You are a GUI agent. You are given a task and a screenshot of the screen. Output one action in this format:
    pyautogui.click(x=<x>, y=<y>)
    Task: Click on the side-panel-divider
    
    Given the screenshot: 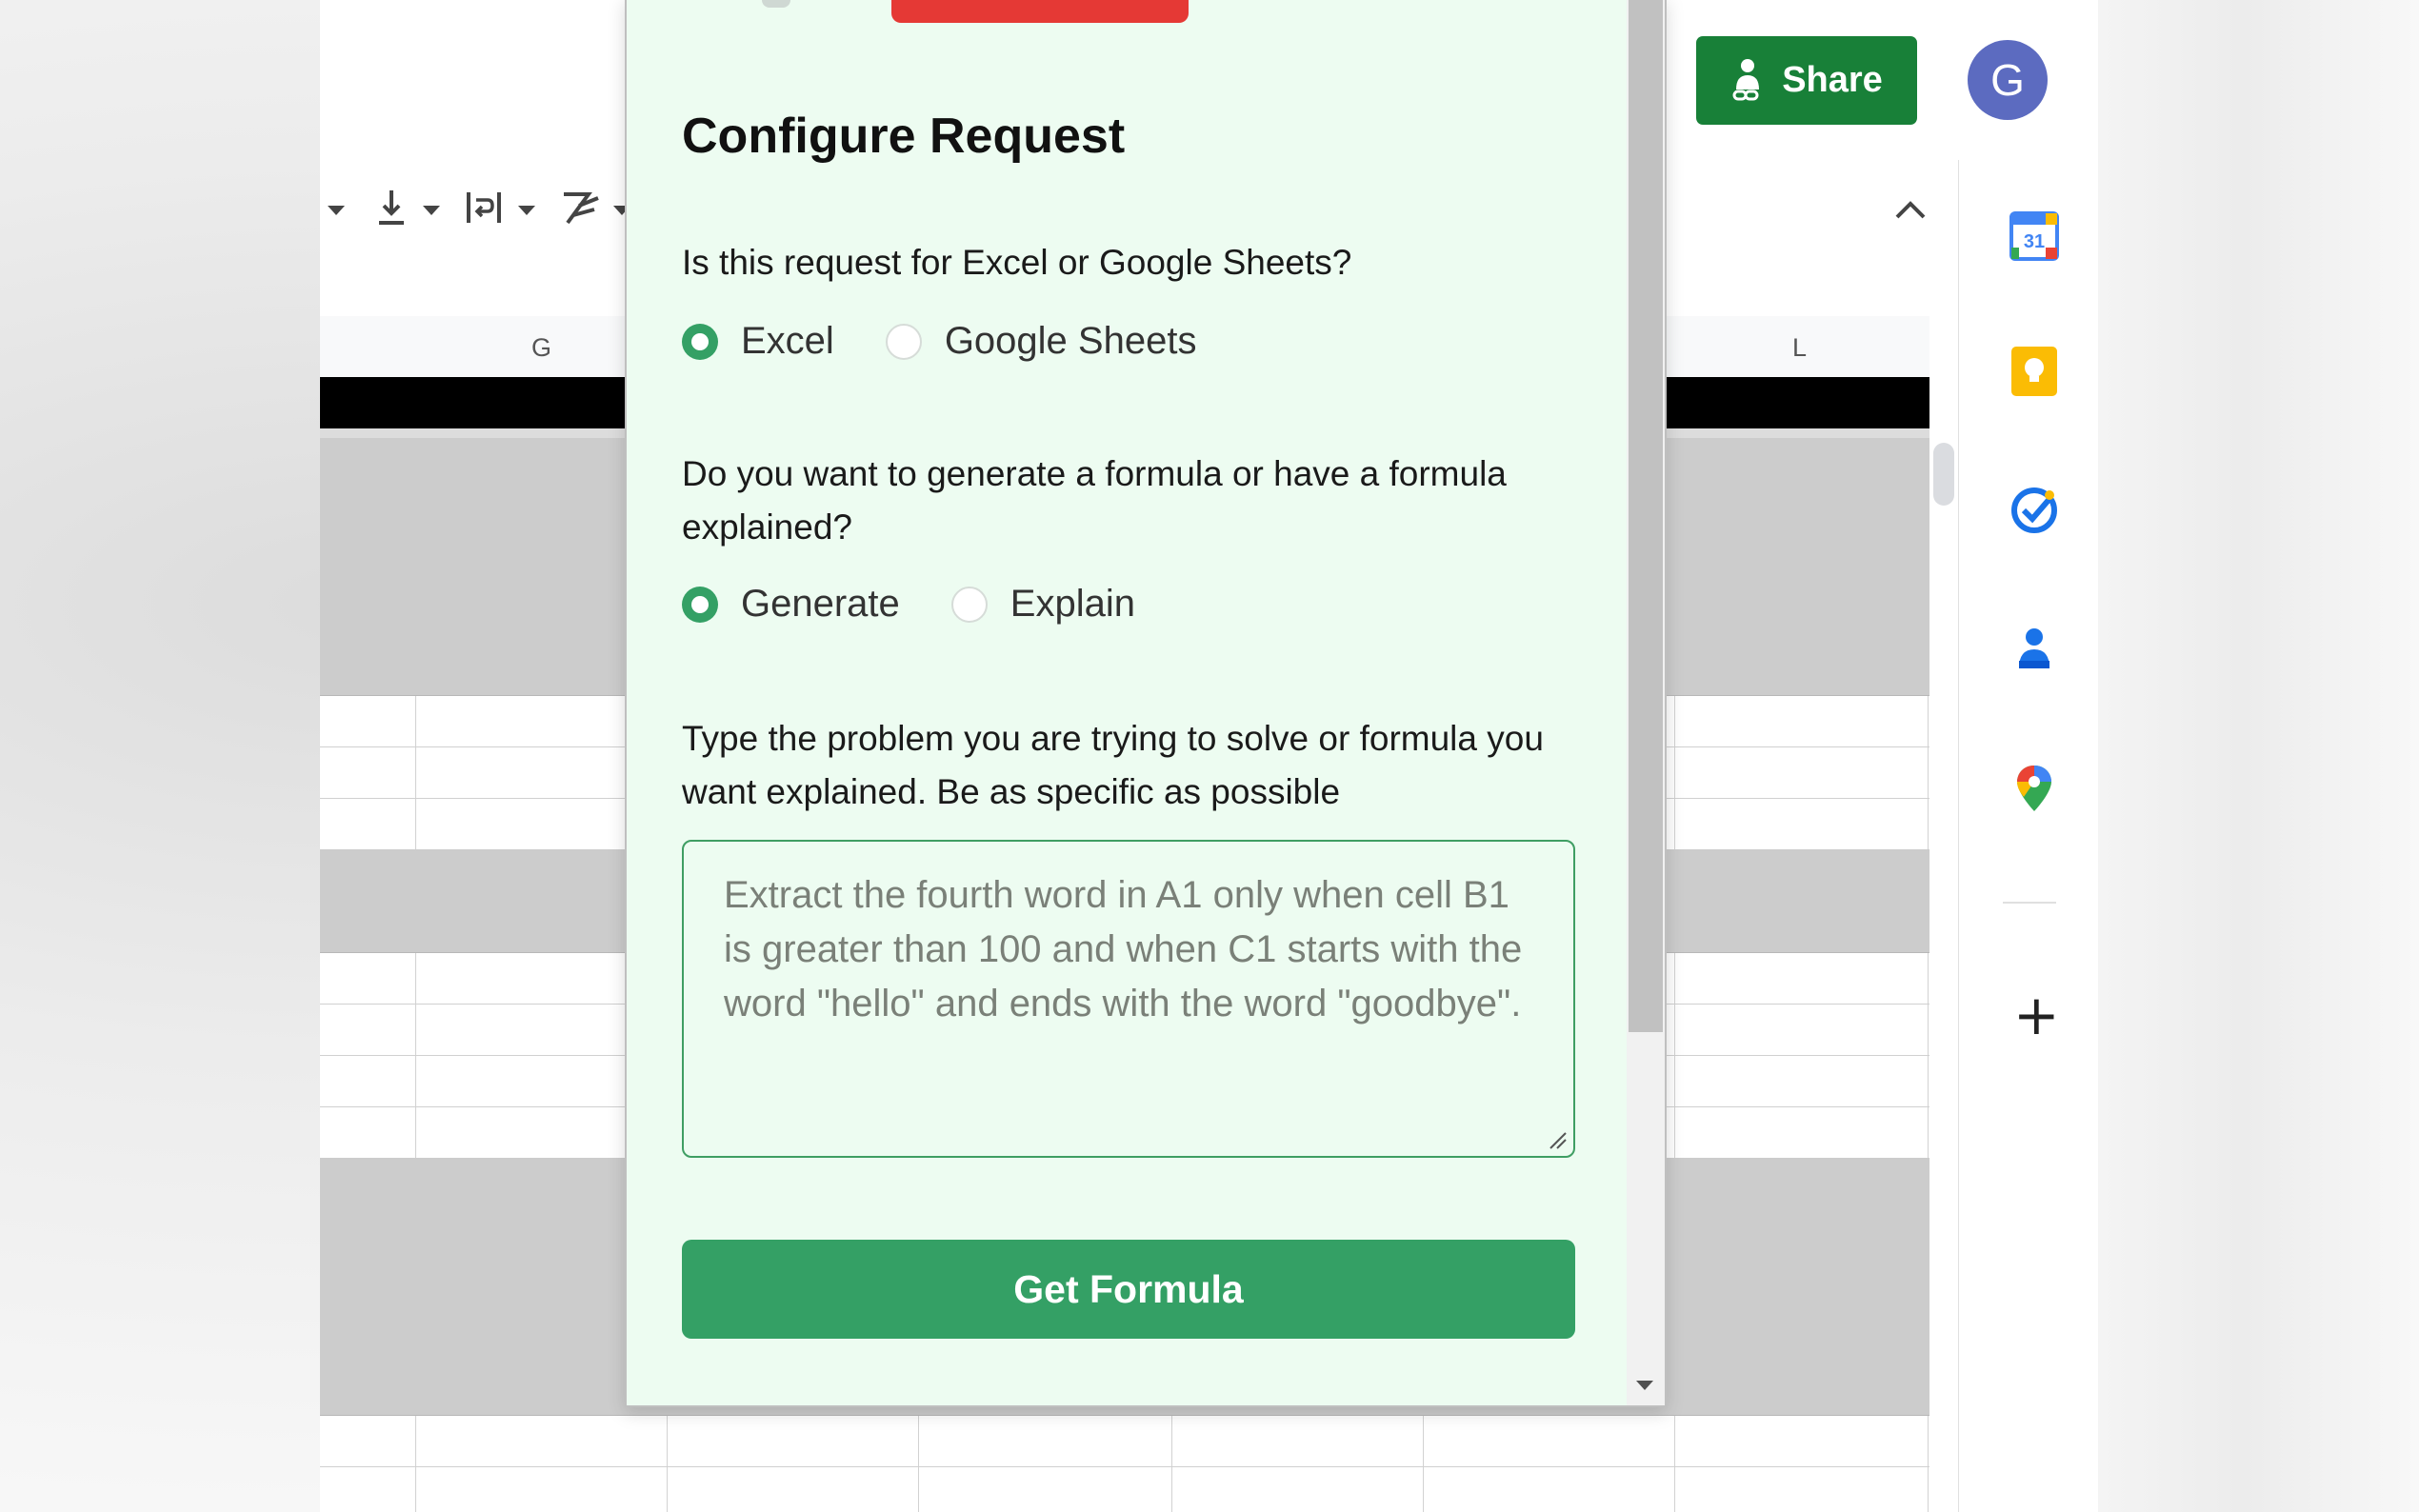 What is the action you would take?
    pyautogui.click(x=2029, y=903)
    